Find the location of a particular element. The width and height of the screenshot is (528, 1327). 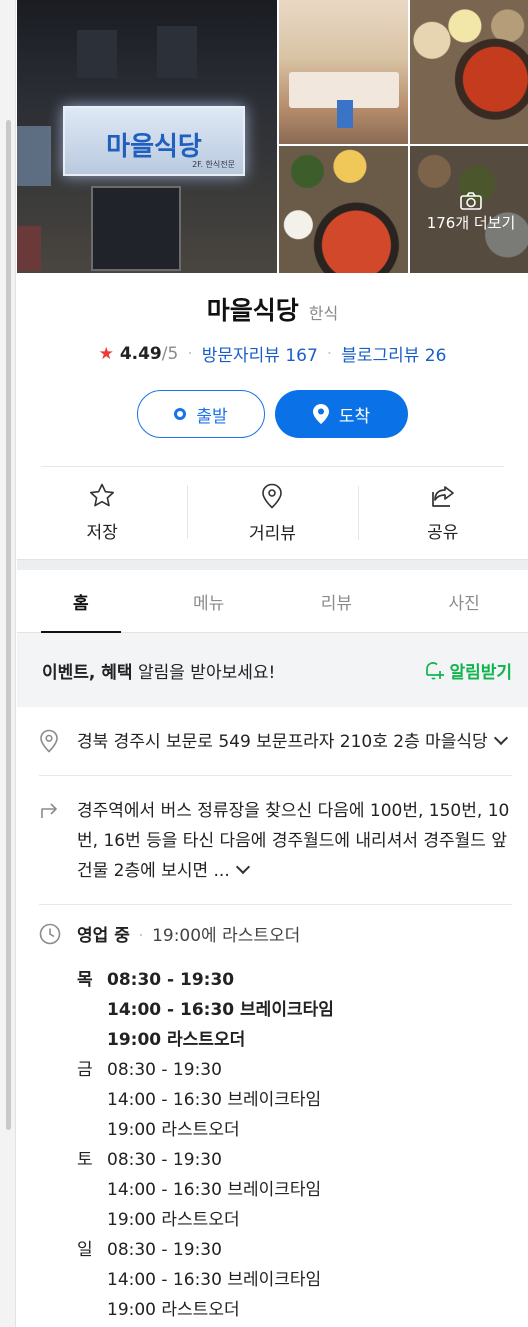

photo-storefront: 마을식당 2F. 한식전문 is located at coordinates (147, 136).